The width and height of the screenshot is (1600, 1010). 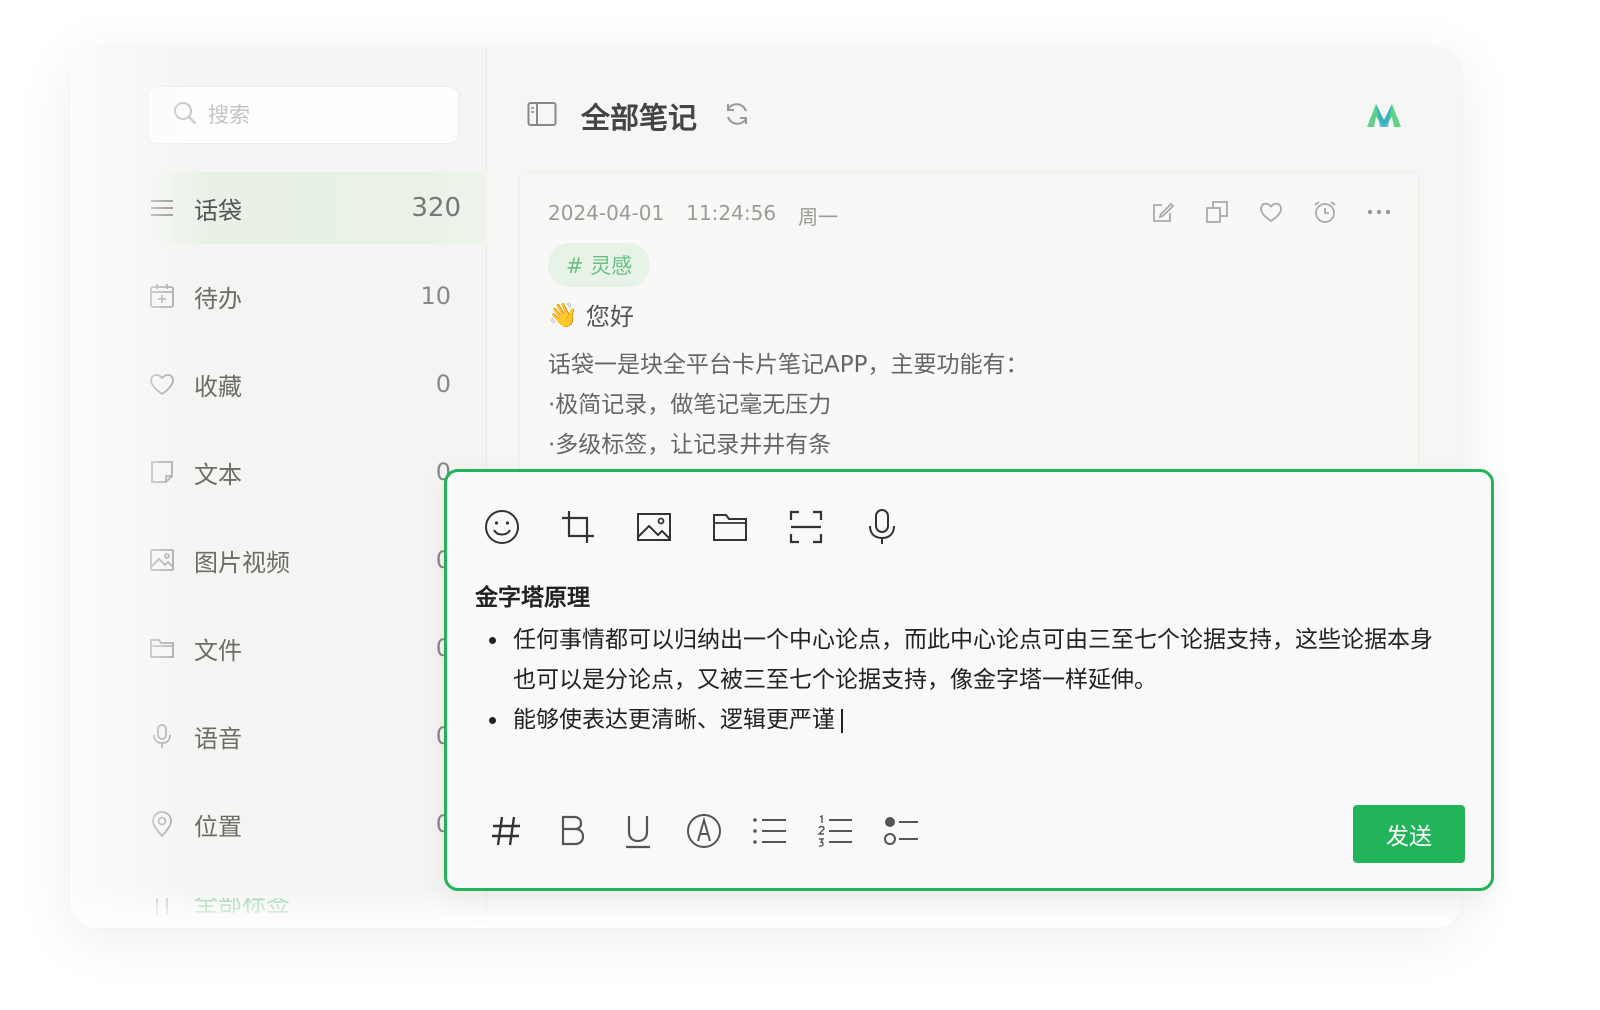 I want to click on sidebar-item-label: 收藏, so click(x=218, y=386).